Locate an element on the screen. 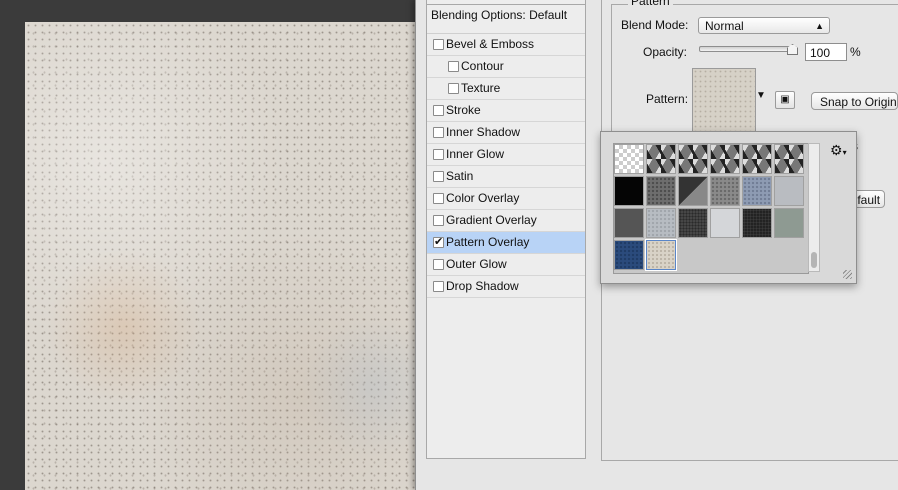 The height and width of the screenshot is (490, 898). pattern-swatch-light-gray-texture is located at coordinates (789, 191).